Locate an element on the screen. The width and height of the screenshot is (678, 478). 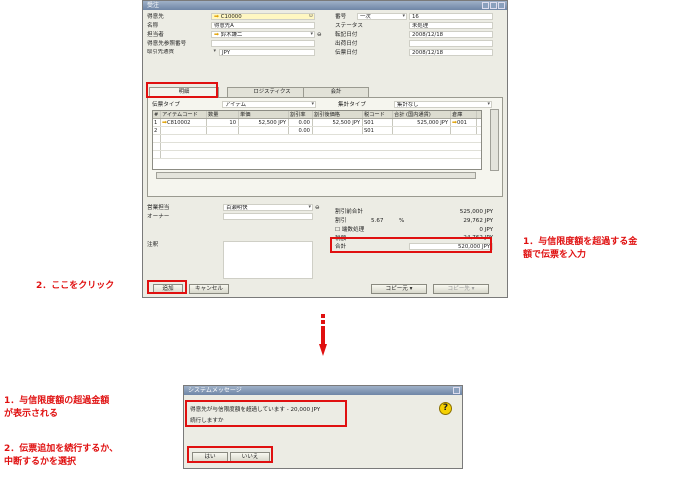
owner-field is located at coordinates (268, 216).